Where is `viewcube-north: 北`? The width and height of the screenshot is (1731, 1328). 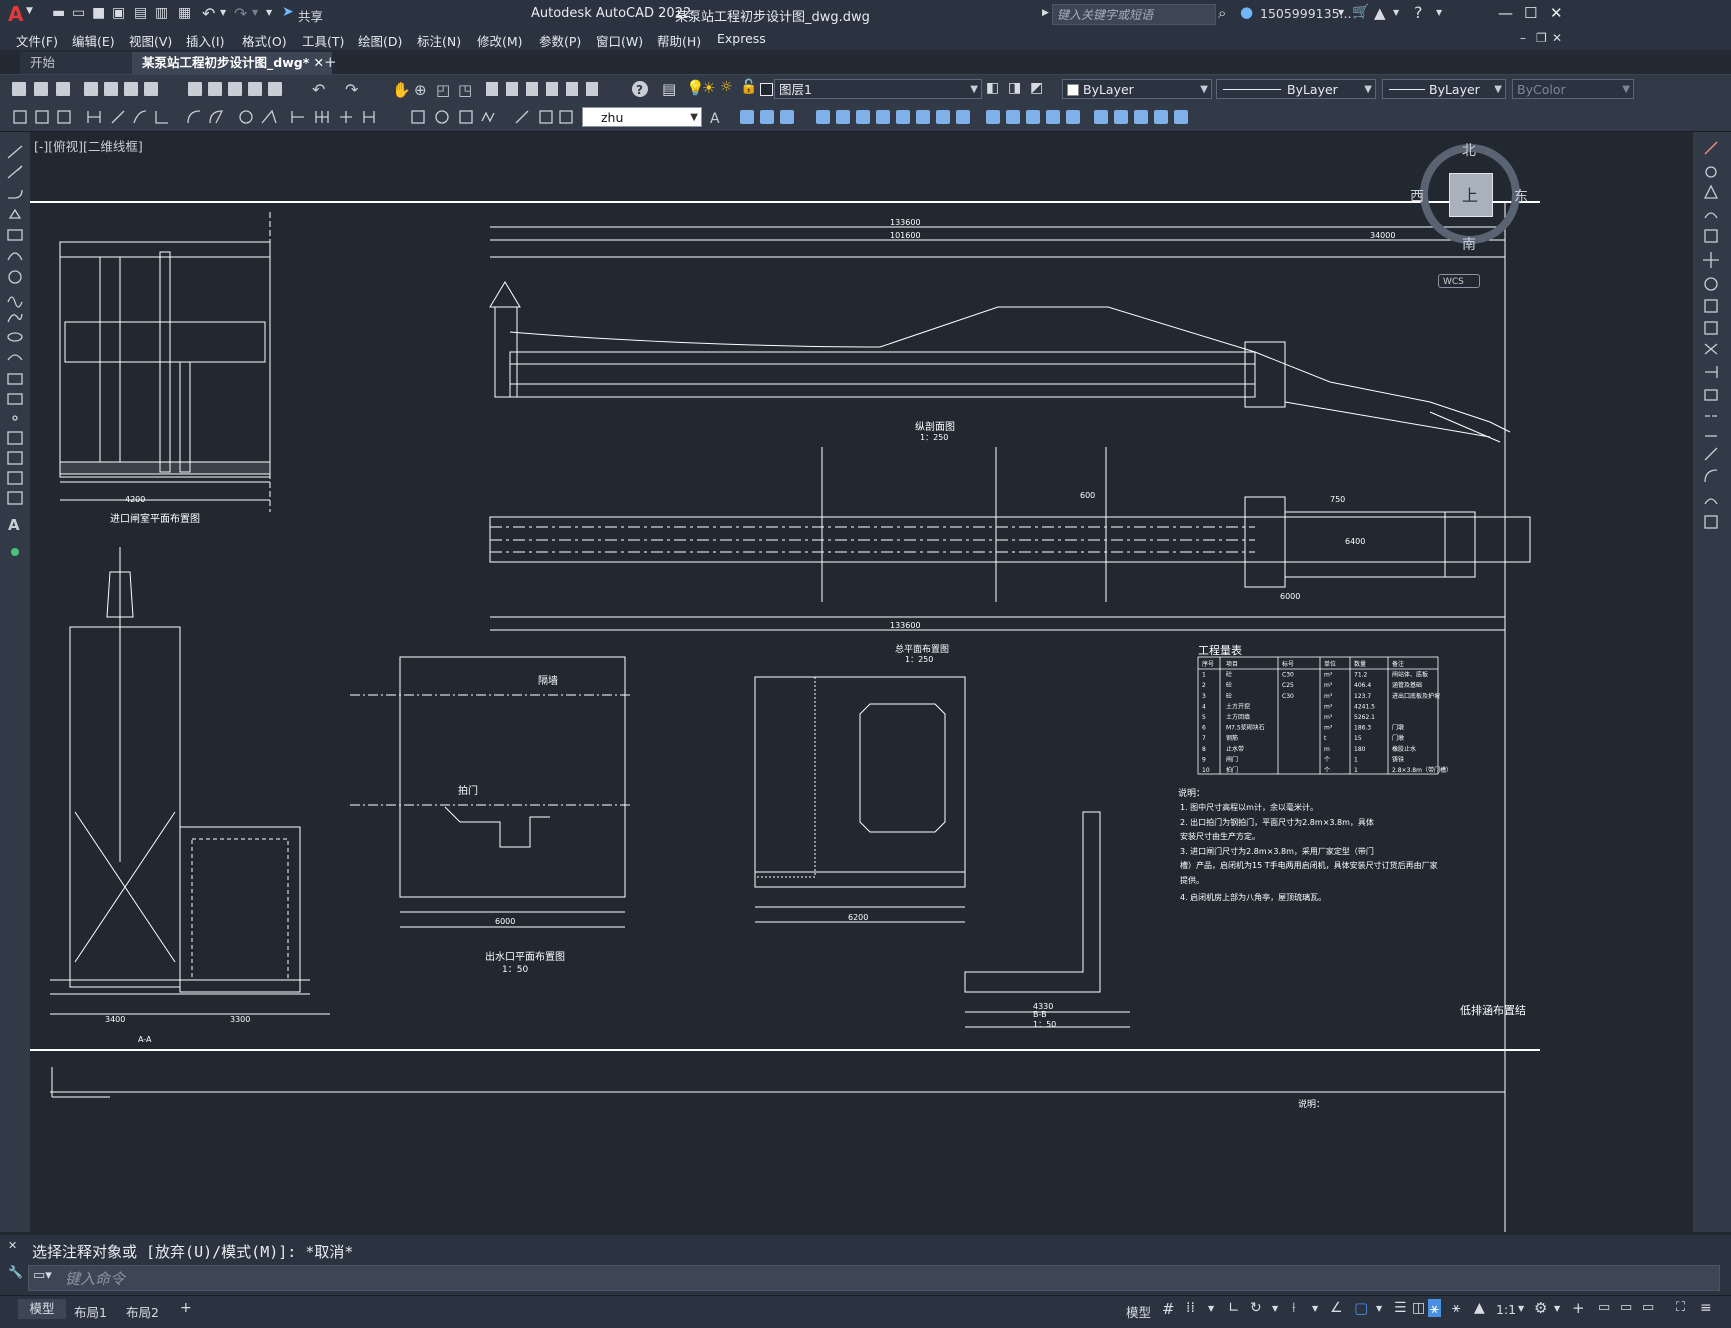 viewcube-north: 北 is located at coordinates (1469, 150).